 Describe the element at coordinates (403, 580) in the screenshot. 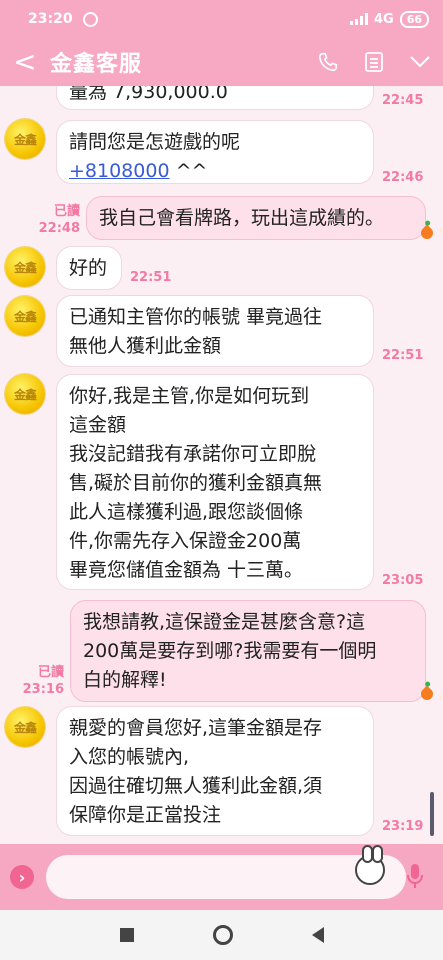

I see `message-time: 23:05` at that location.